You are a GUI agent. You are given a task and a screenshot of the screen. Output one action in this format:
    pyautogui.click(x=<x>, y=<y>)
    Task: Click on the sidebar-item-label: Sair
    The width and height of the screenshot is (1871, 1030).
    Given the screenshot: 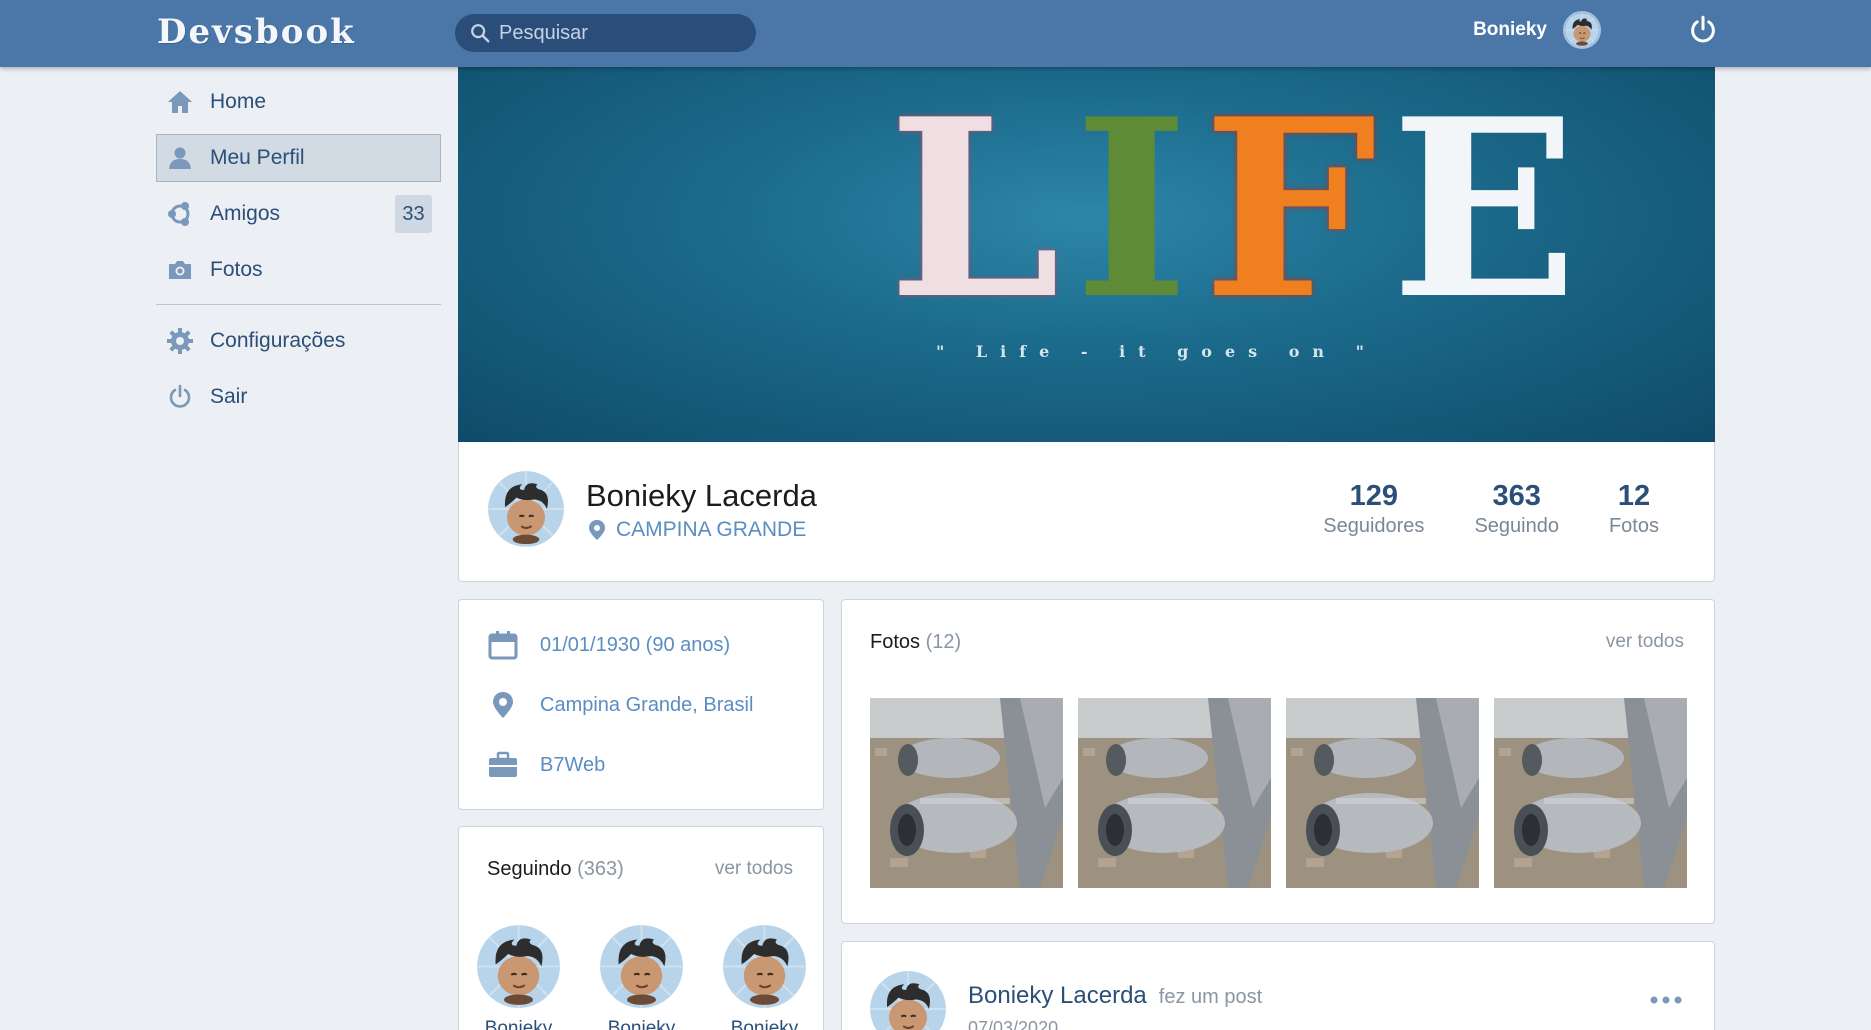 What is the action you would take?
    pyautogui.click(x=229, y=396)
    